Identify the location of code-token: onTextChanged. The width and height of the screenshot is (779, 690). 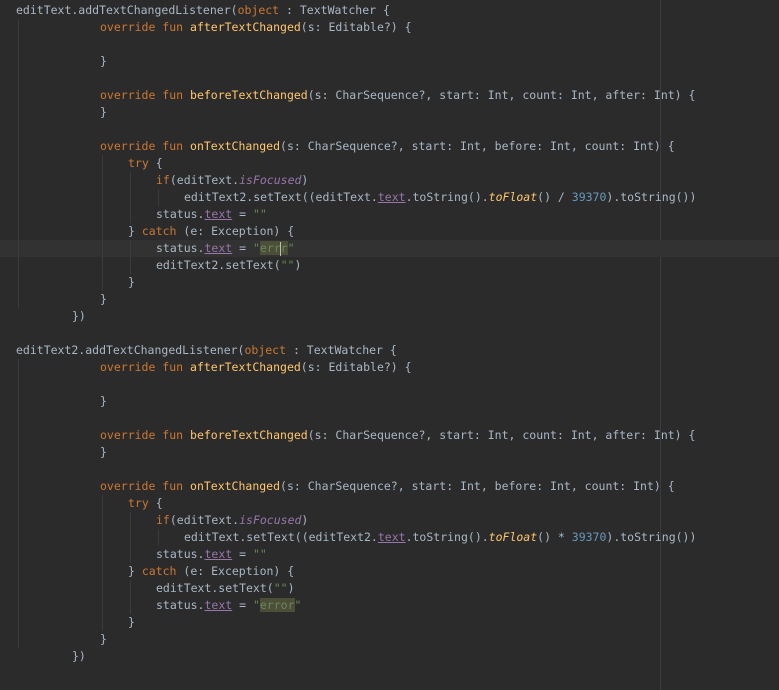
(235, 146).